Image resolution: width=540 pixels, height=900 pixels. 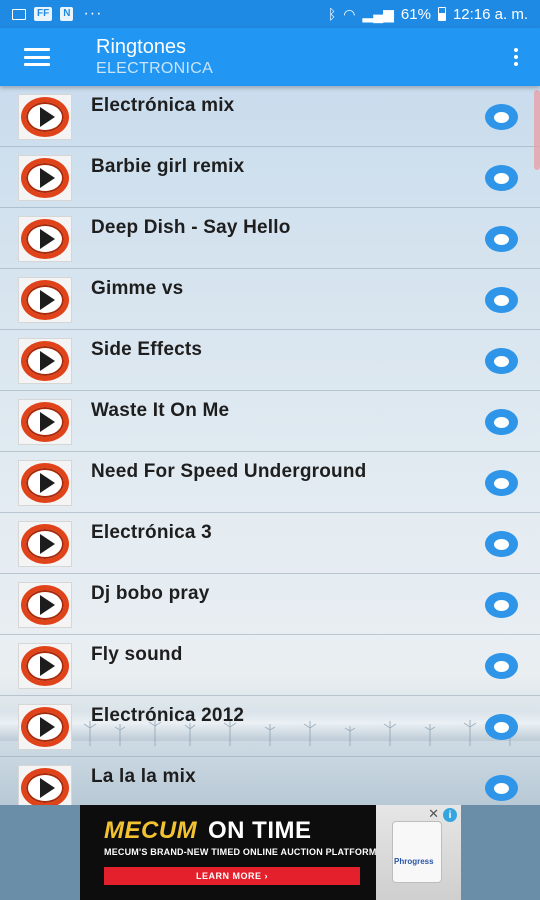 What do you see at coordinates (270, 14) in the screenshot?
I see `status-bar: FF N ··· ᛒ ◠ ▂▄▆ 61% 12:16 a. m.` at bounding box center [270, 14].